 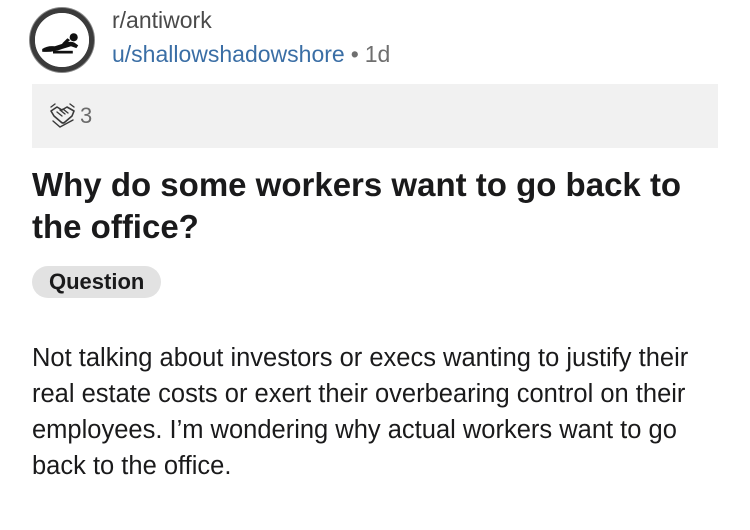 I want to click on subreddit-avatar, so click(x=62, y=40).